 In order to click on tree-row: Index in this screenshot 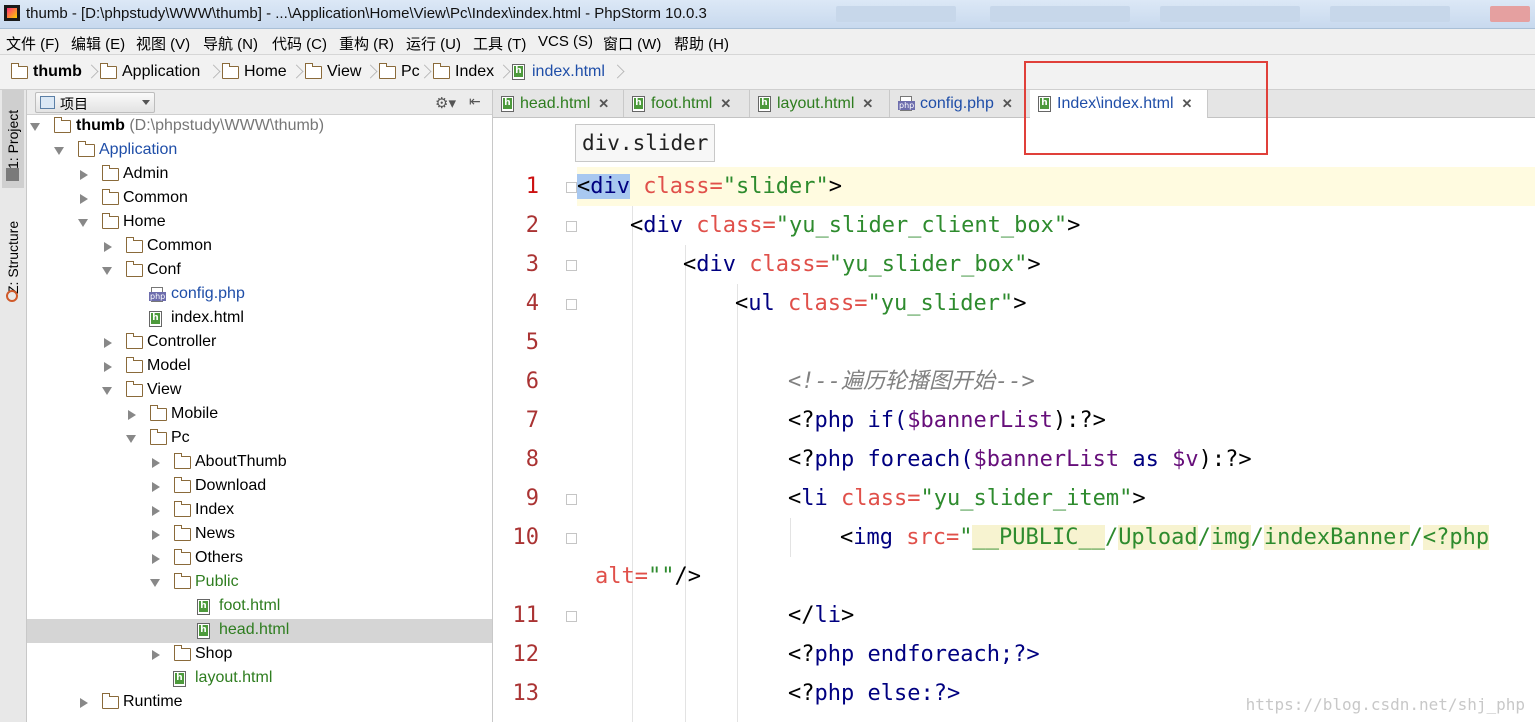, I will do `click(259, 511)`.